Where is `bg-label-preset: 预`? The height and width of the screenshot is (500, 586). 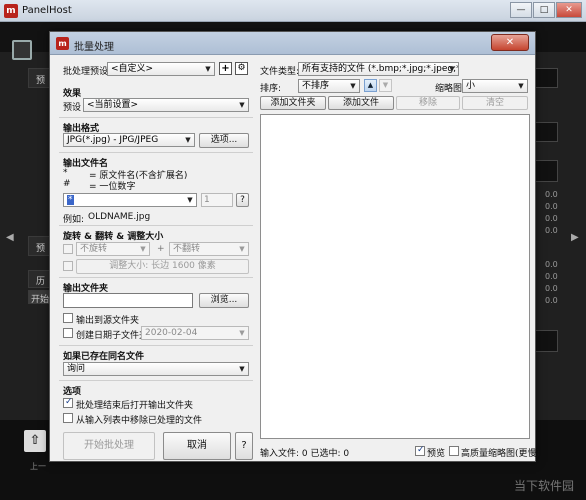 bg-label-preset: 预 is located at coordinates (41, 81).